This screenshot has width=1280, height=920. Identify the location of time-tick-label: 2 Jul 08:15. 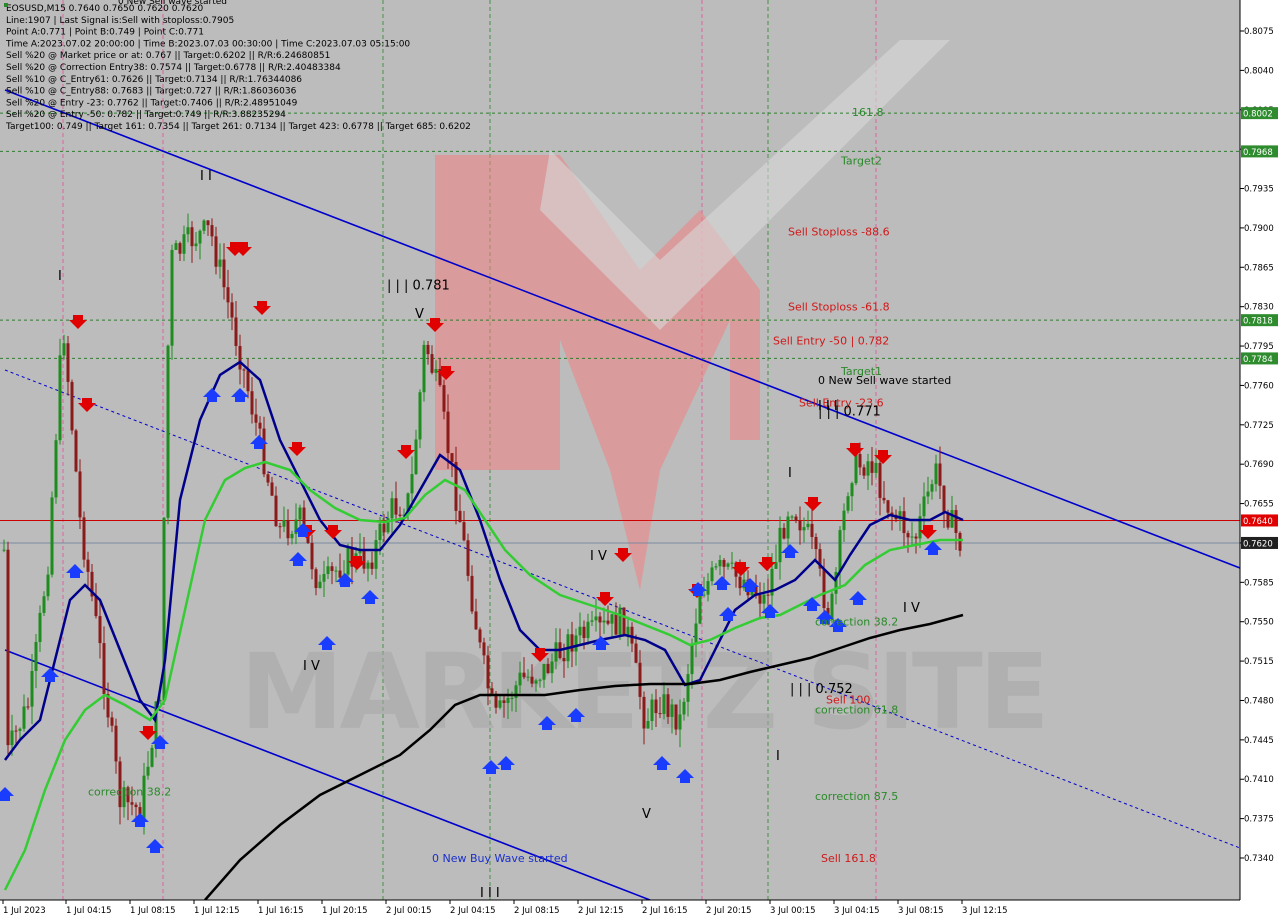
(537, 911).